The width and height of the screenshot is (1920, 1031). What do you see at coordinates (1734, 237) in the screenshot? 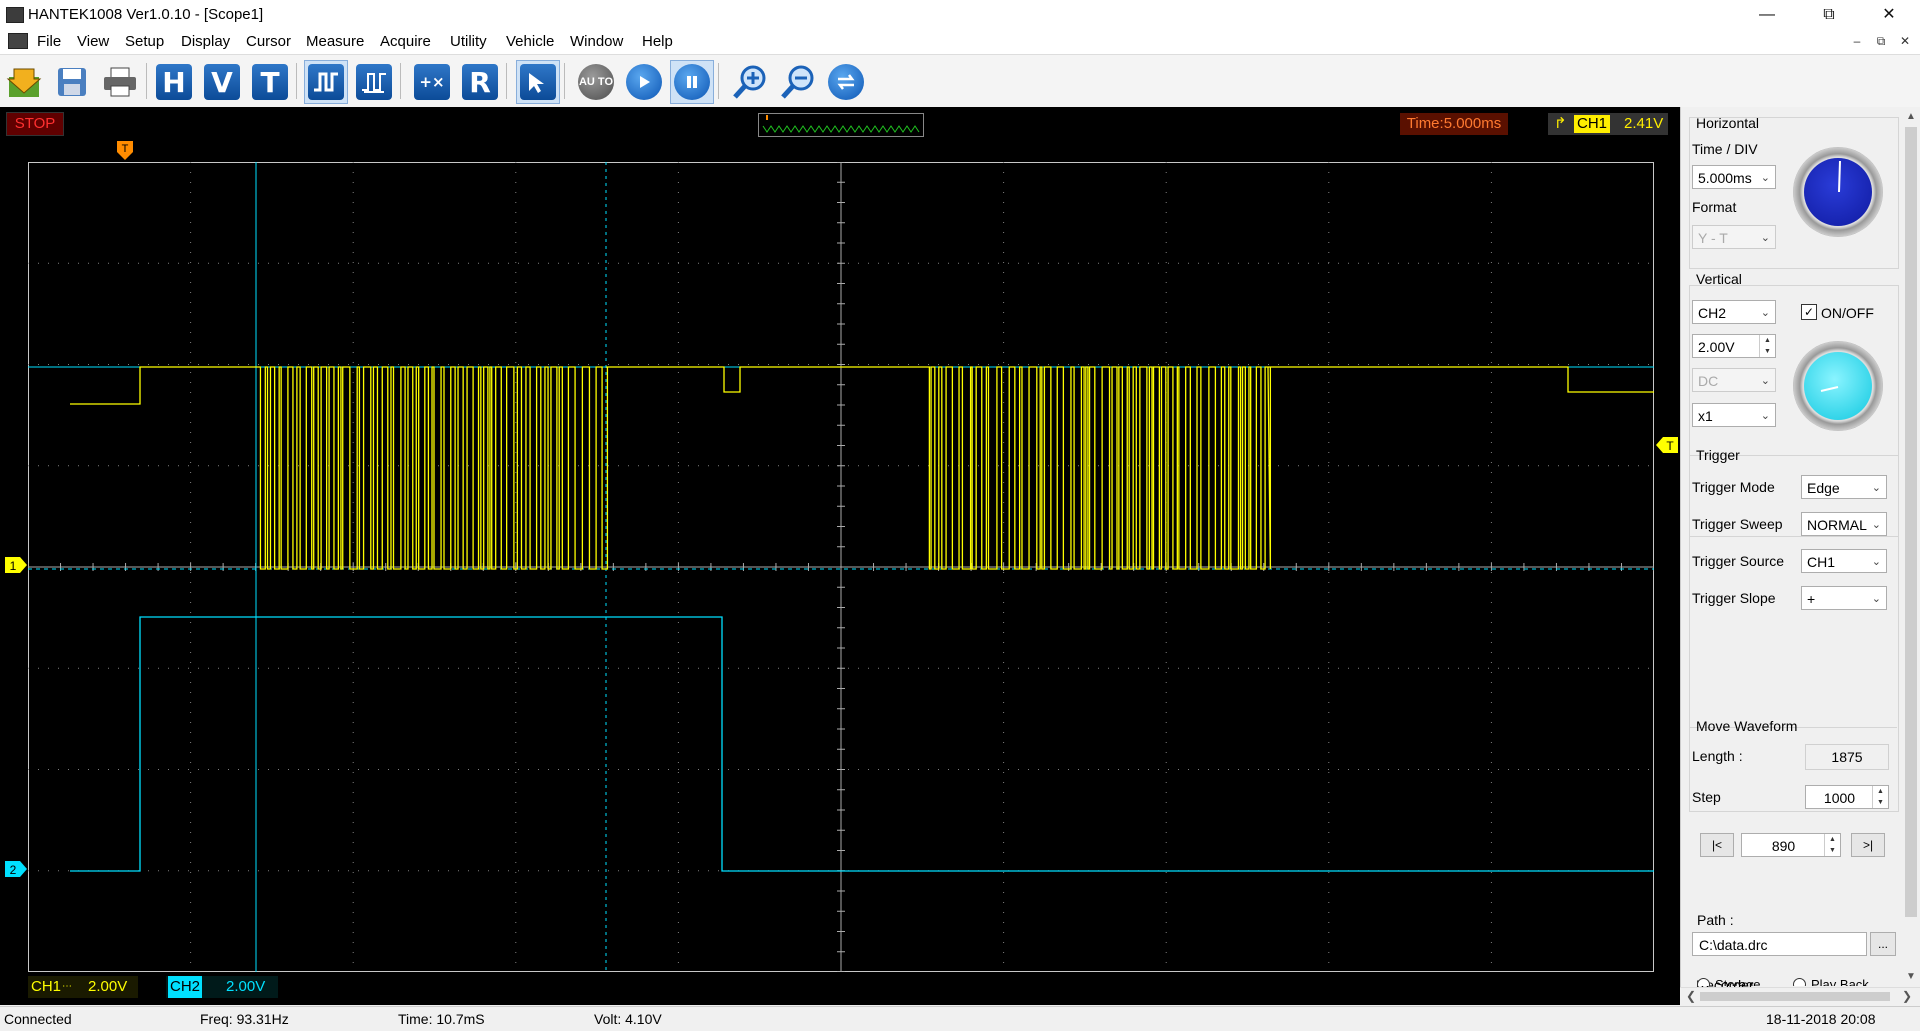
I see `format-select: Y - T ⌄` at bounding box center [1734, 237].